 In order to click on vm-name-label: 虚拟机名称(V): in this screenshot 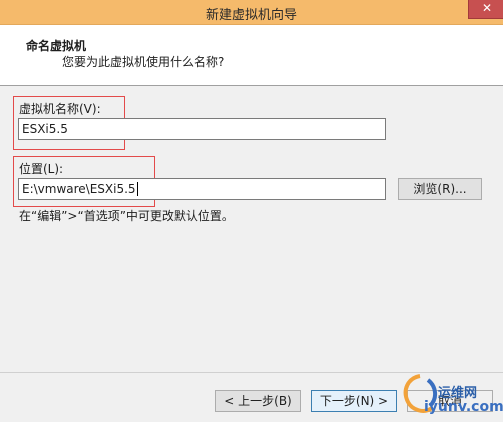, I will do `click(60, 109)`.